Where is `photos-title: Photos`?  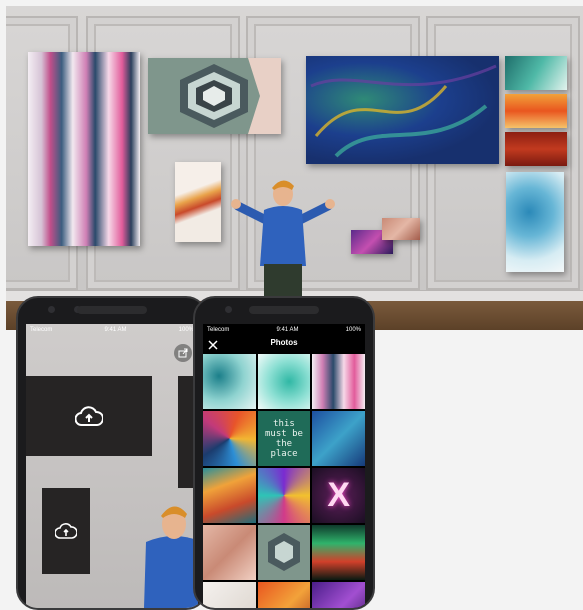
photos-title: Photos is located at coordinates (284, 342).